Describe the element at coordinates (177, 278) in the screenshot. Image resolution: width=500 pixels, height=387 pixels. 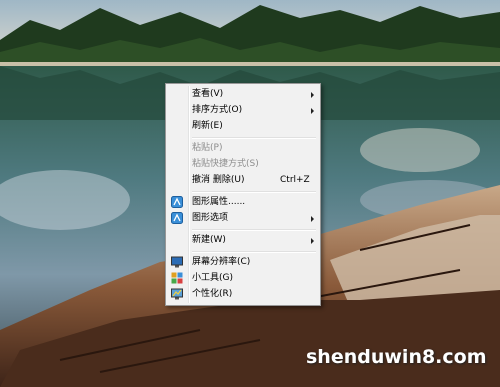
I see `gadgets-icon` at that location.